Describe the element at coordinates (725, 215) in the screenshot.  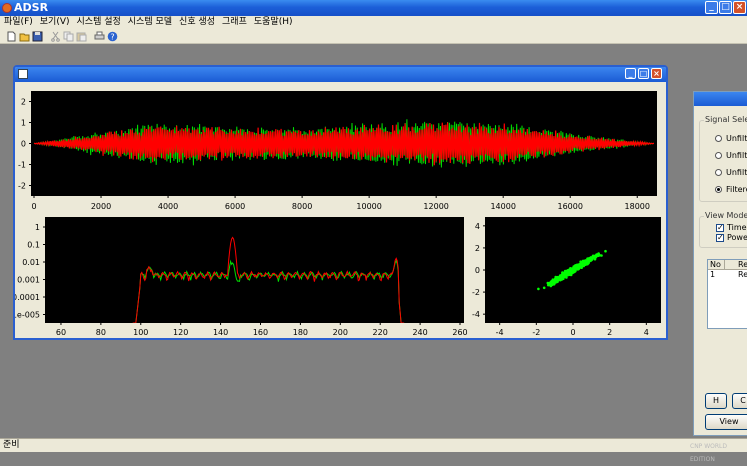
I see `view-mode-title: View Mode` at that location.